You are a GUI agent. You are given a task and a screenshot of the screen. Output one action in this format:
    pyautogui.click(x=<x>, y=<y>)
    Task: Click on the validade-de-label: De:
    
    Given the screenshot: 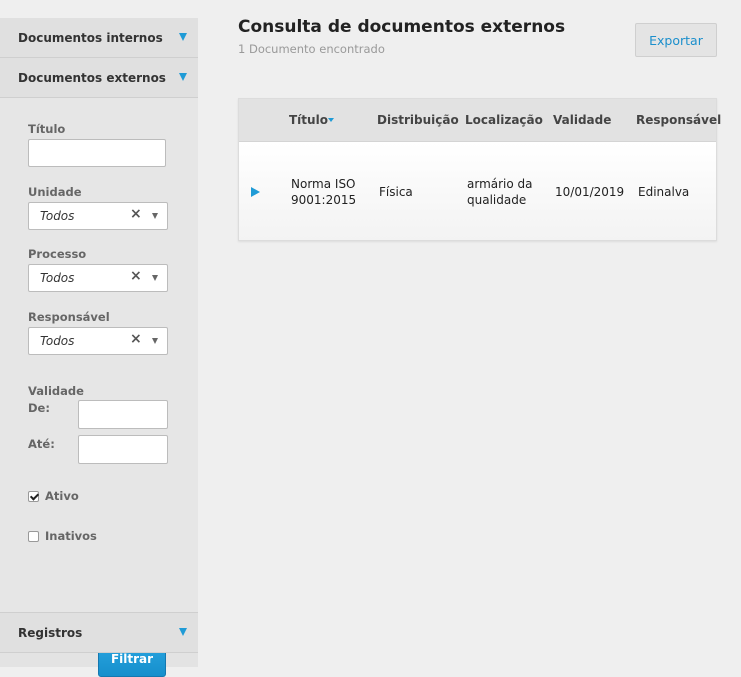 What is the action you would take?
    pyautogui.click(x=39, y=408)
    